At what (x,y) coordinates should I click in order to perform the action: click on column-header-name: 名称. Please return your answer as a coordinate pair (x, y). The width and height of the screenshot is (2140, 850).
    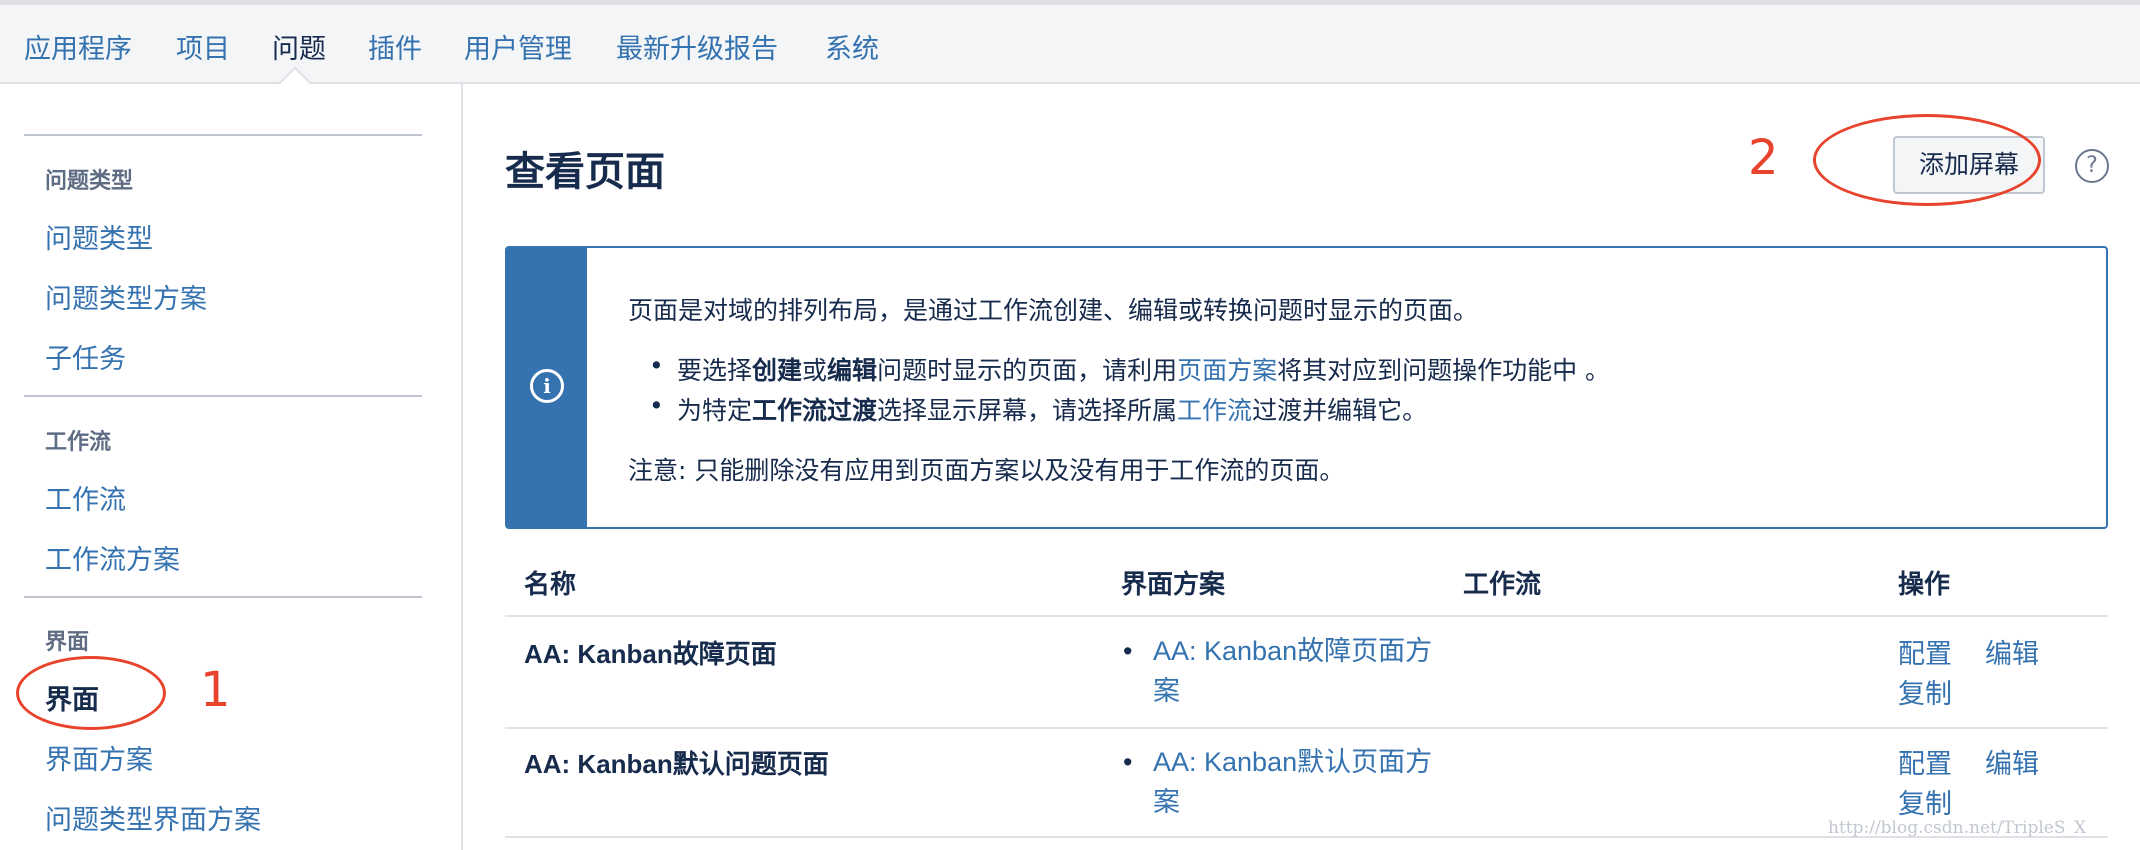
    Looking at the image, I should click on (550, 585).